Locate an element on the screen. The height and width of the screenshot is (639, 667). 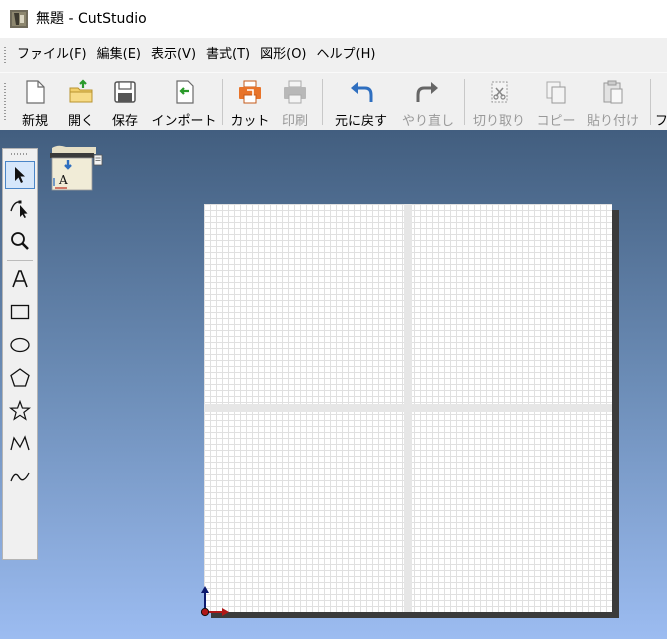
new-label: 新規 is located at coordinates (34, 121).